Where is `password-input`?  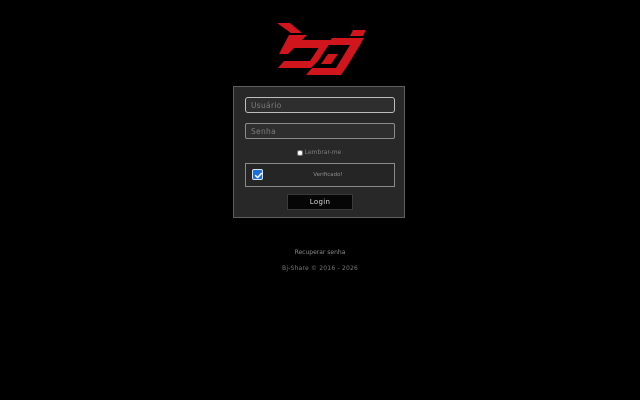
password-input is located at coordinates (320, 131).